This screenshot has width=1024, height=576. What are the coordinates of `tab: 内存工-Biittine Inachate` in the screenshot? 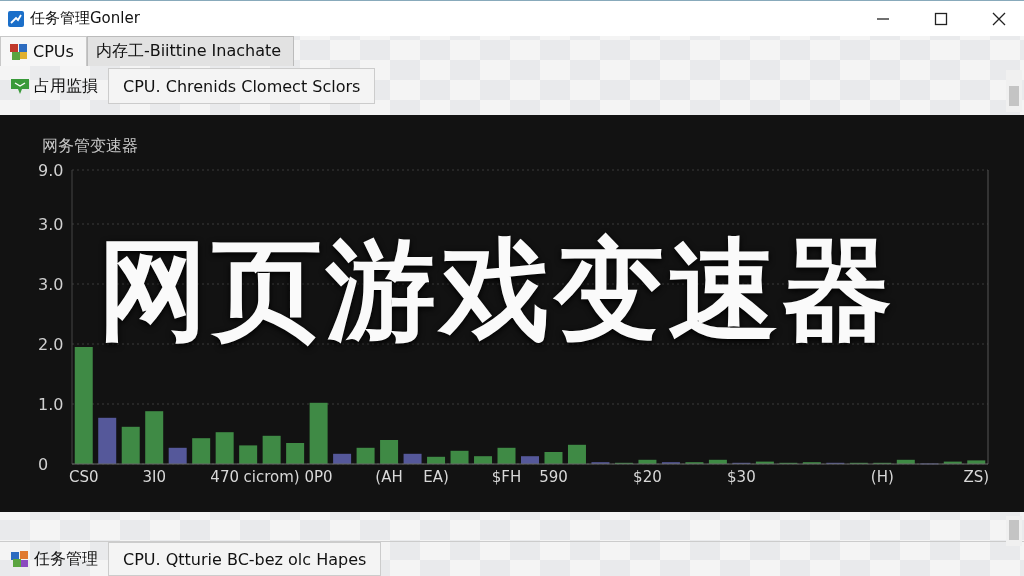 It's located at (190, 51).